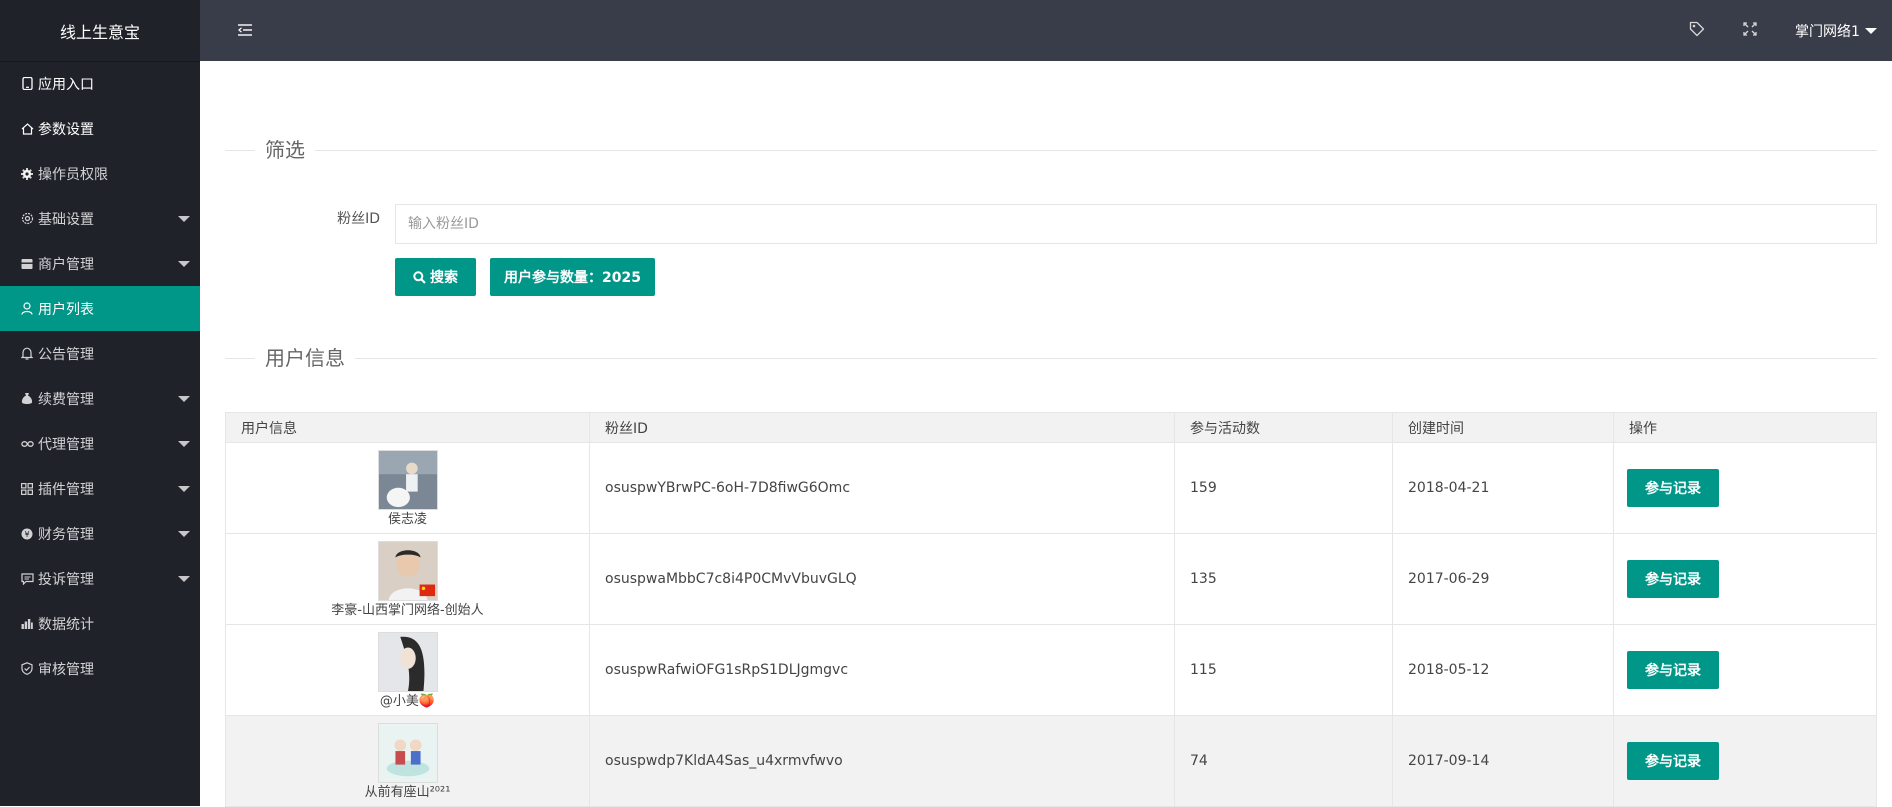 The width and height of the screenshot is (1892, 807). What do you see at coordinates (27, 669) in the screenshot?
I see `shield-check-icon` at bounding box center [27, 669].